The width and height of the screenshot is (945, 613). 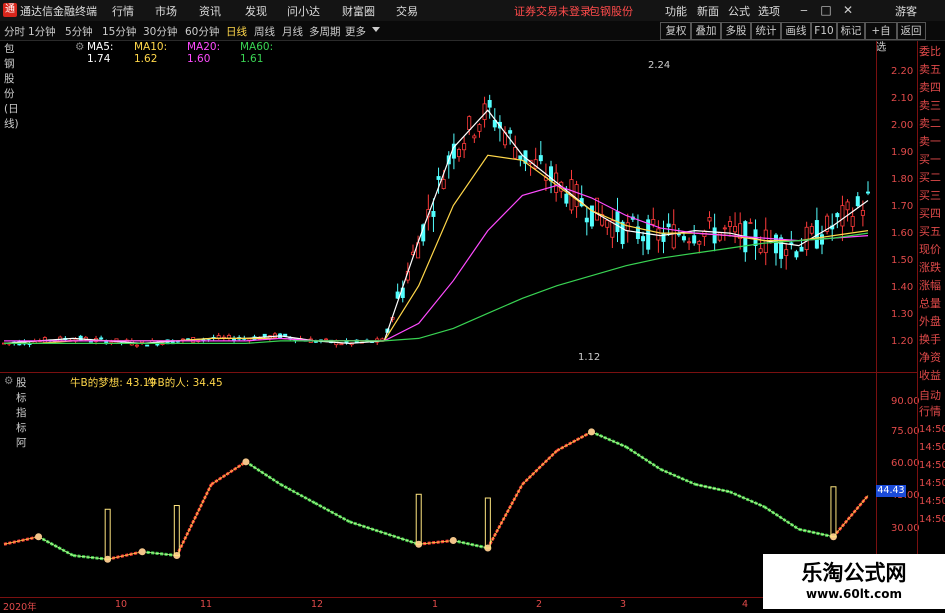 I want to click on period-tab: 15分钟, so click(x=119, y=31).